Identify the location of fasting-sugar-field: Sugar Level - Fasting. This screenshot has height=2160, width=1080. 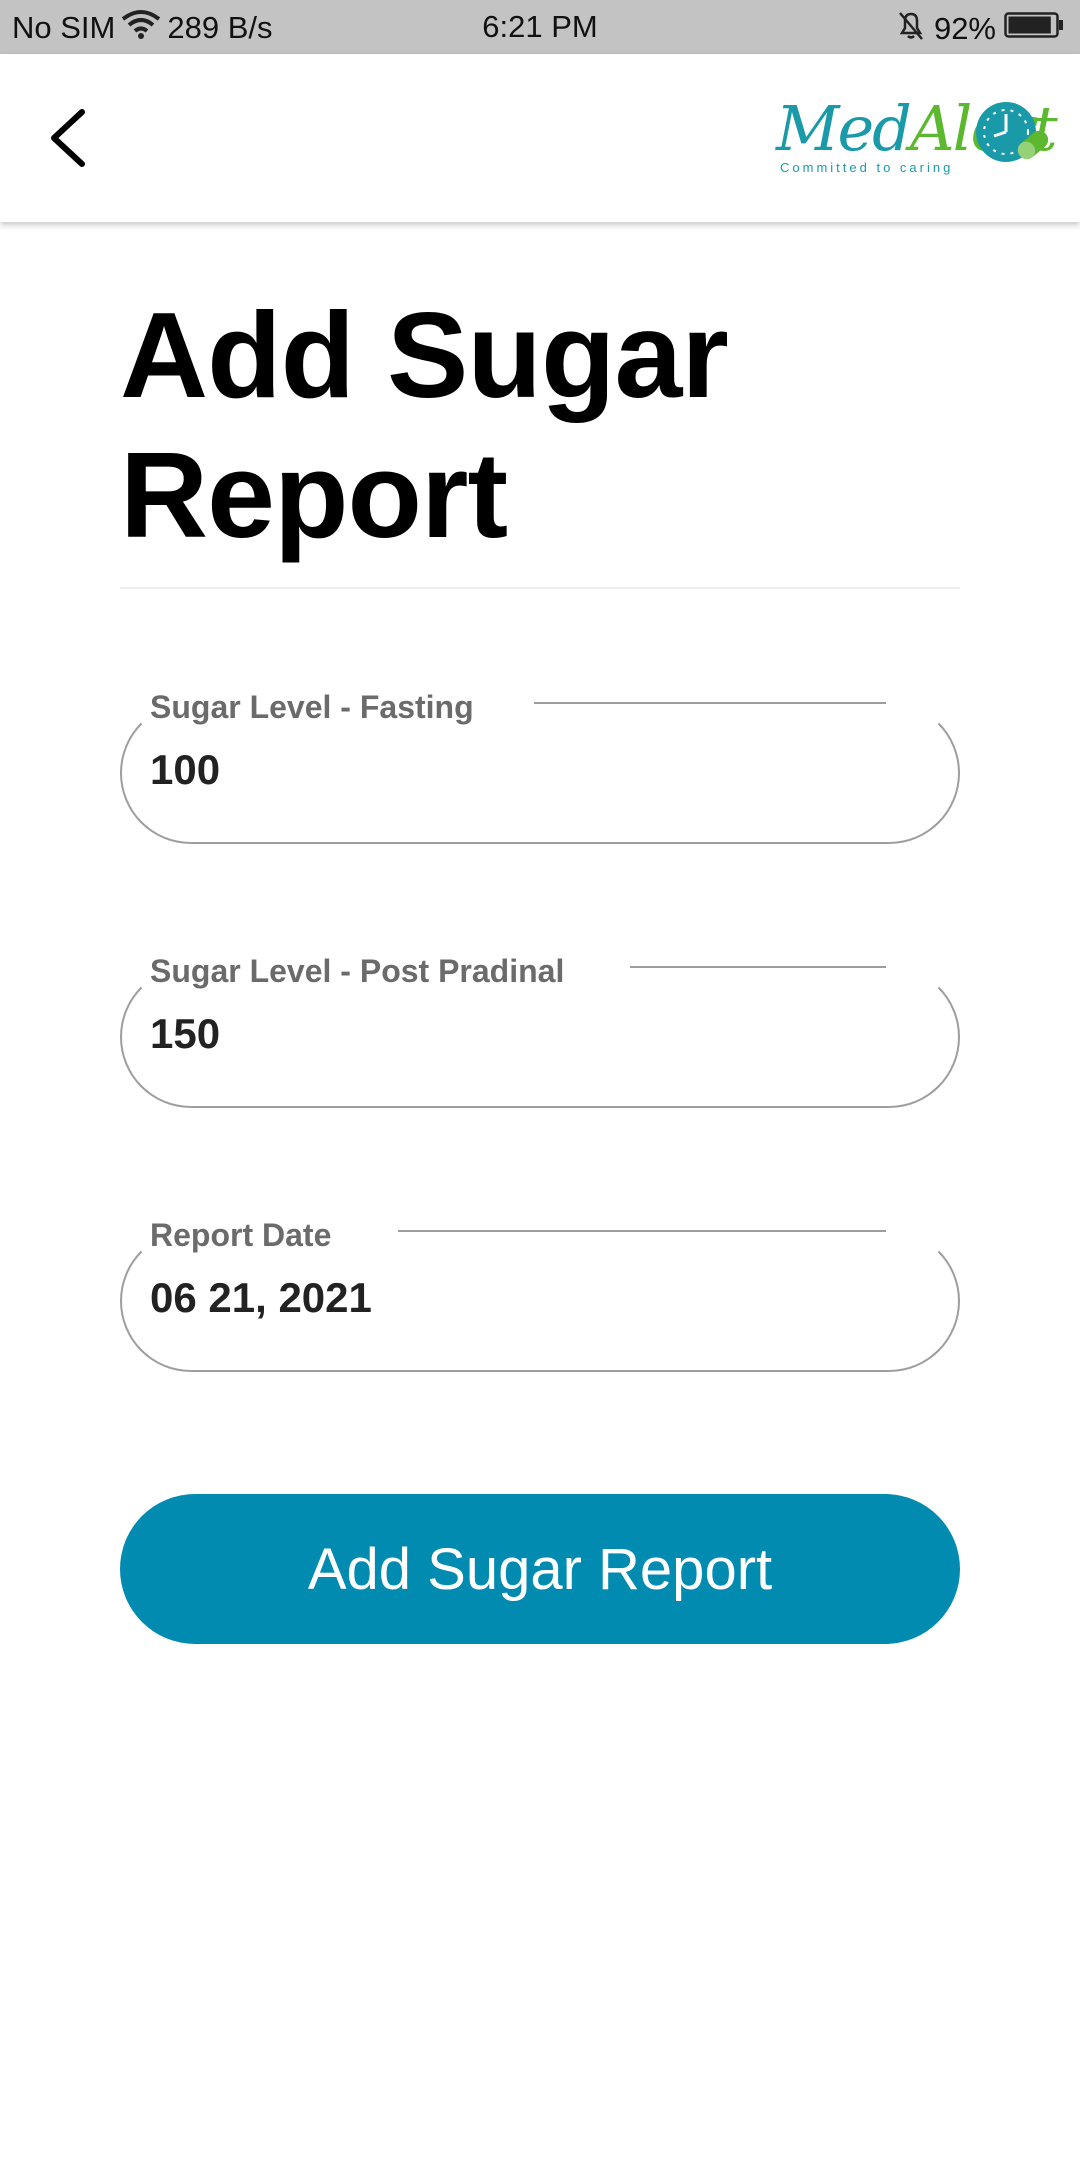
(540, 766).